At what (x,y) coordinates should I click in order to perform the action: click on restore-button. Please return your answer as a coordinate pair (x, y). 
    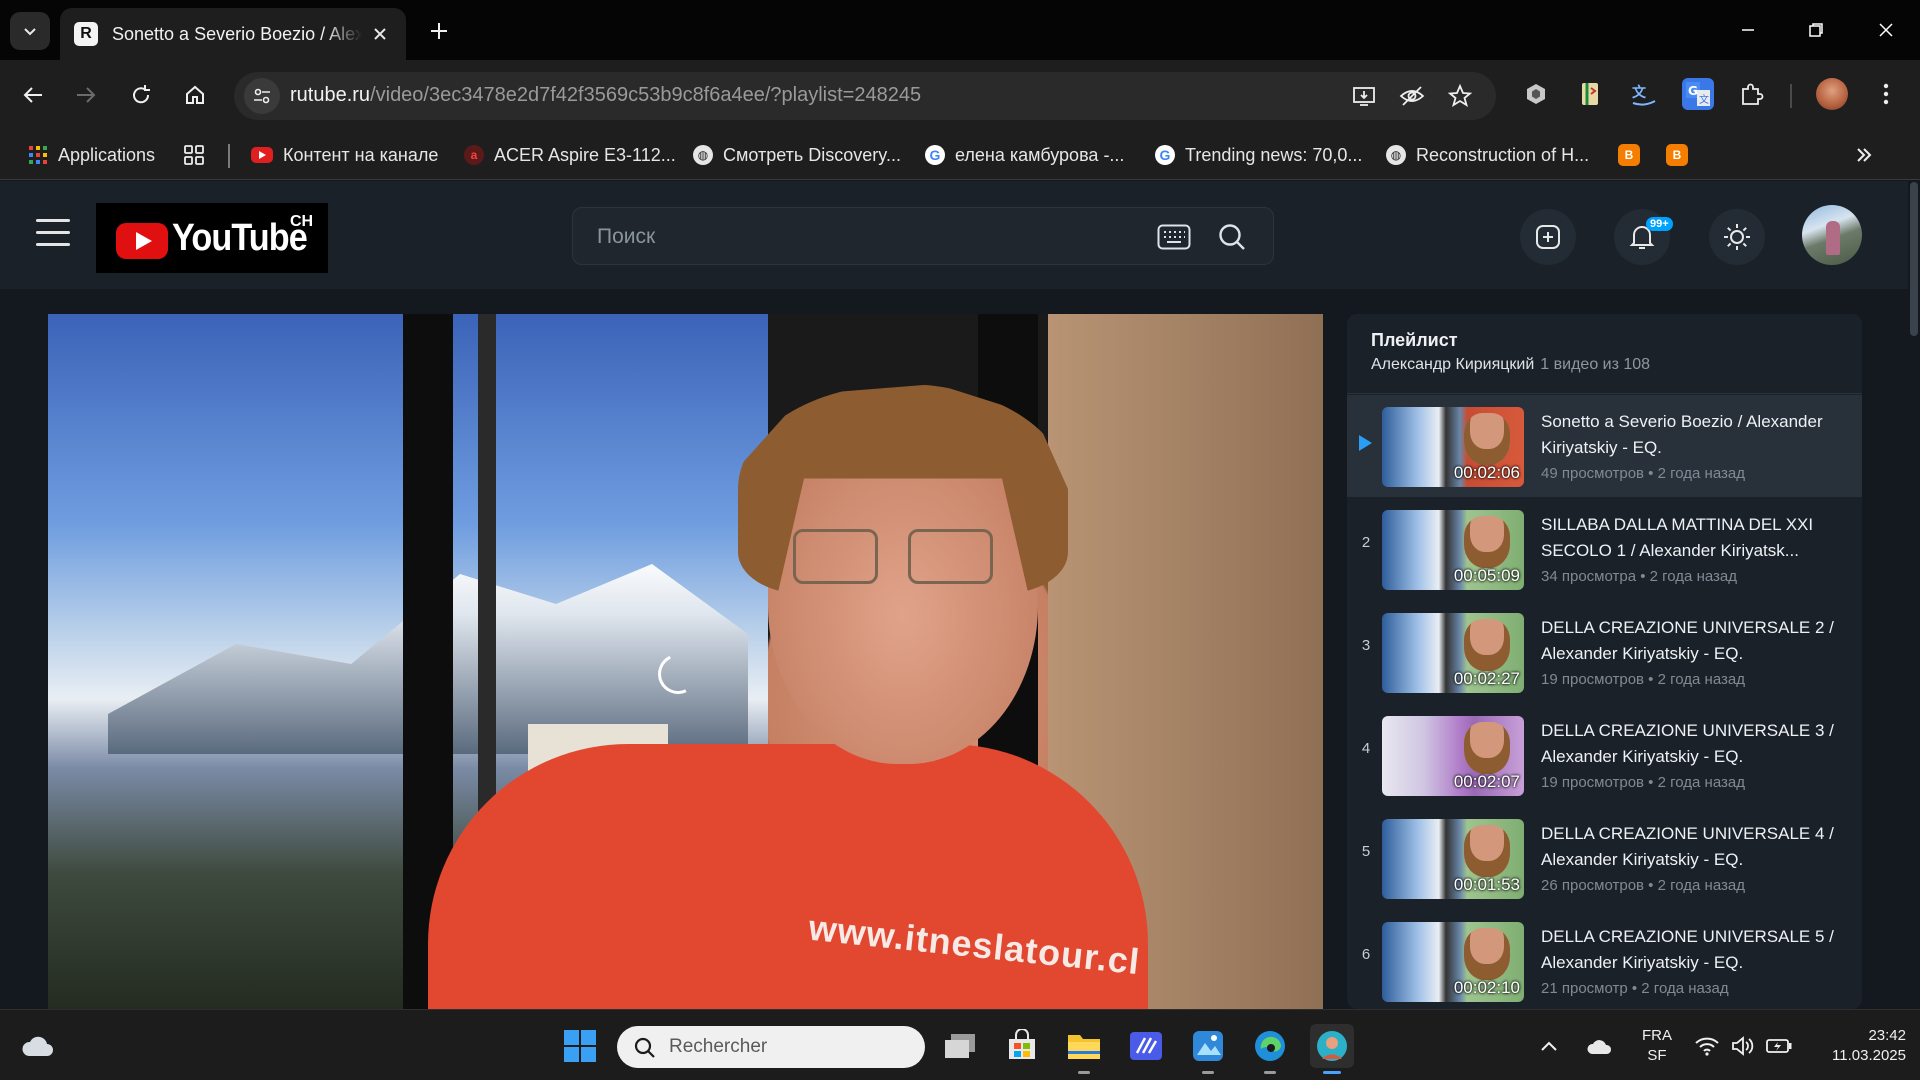
    Looking at the image, I should click on (1816, 30).